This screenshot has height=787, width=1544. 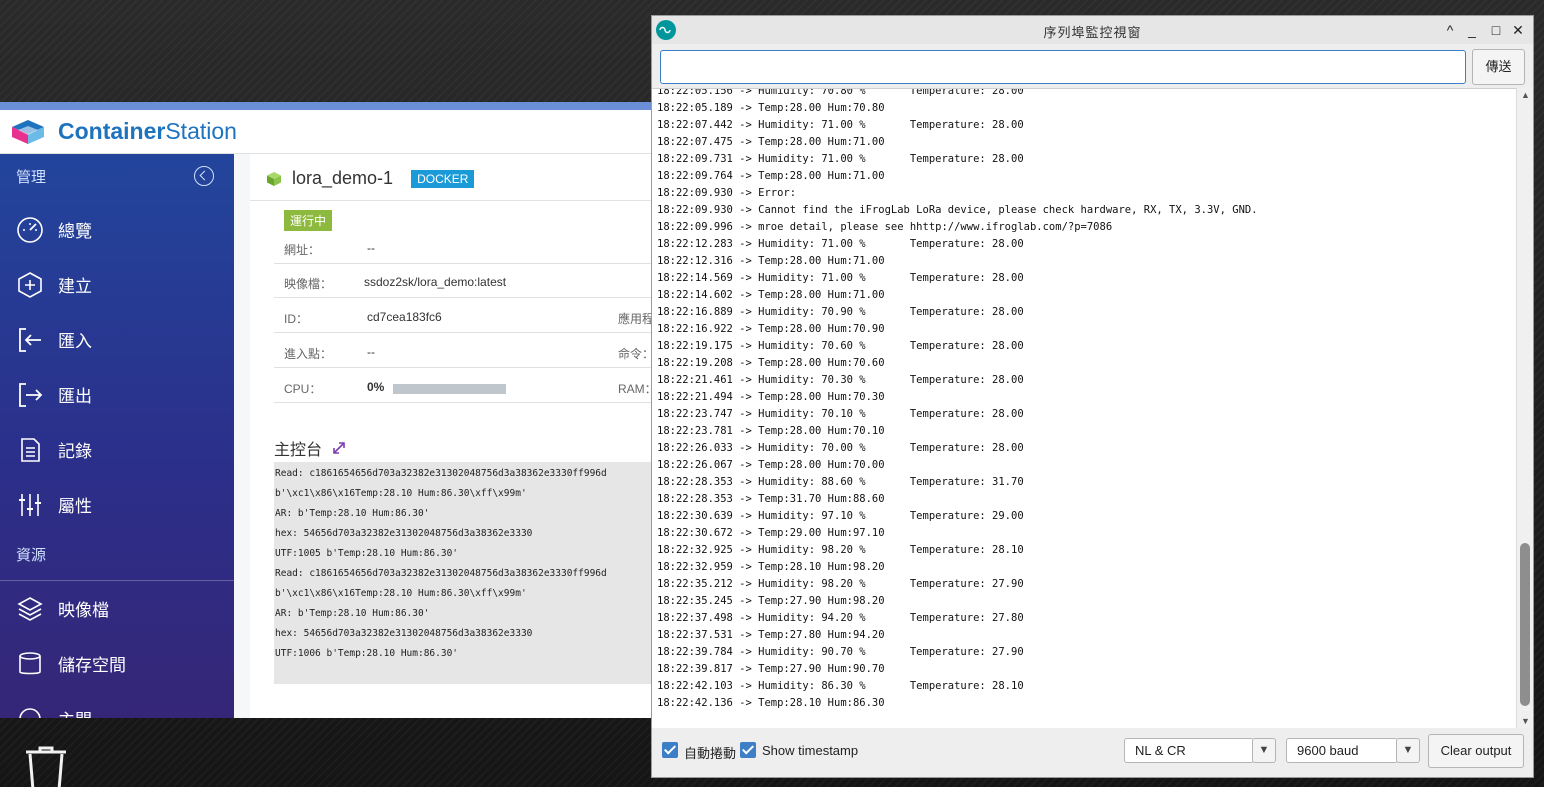 What do you see at coordinates (443, 178) in the screenshot?
I see `docker-badge: DOCKER` at bounding box center [443, 178].